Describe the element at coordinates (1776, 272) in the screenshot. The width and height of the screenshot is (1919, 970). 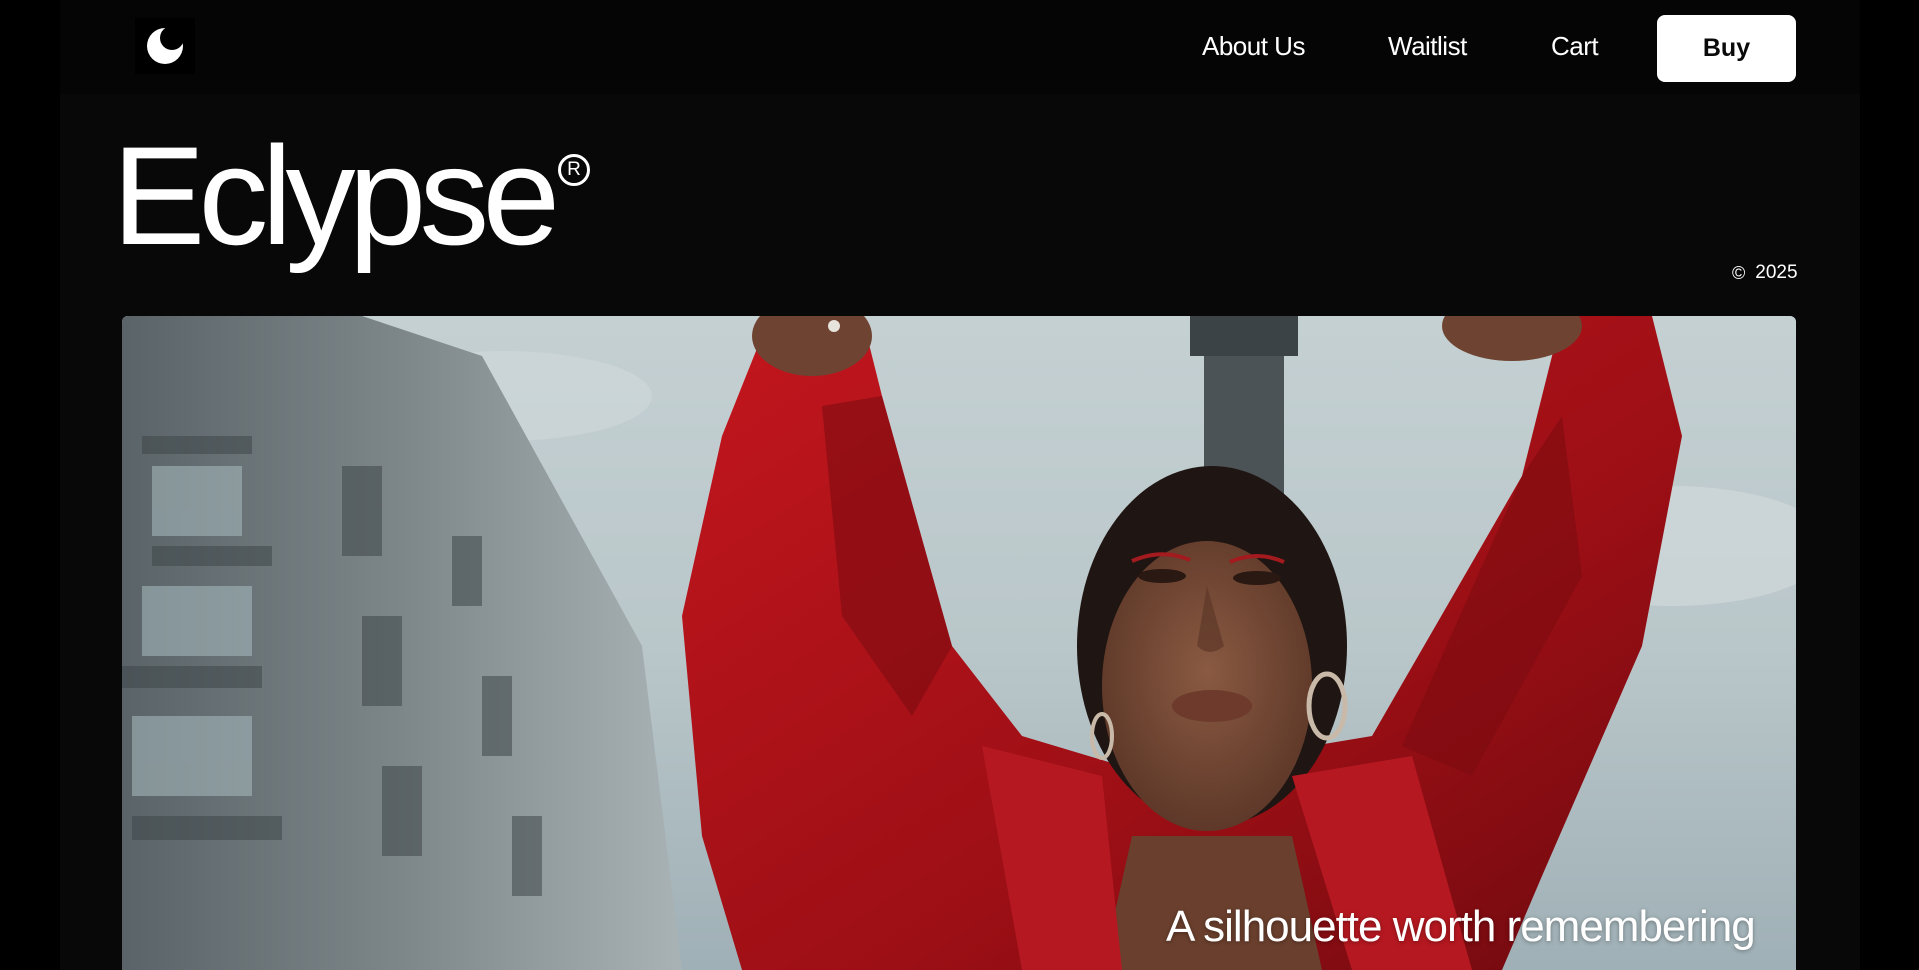
I see `copyright-year: 2025` at that location.